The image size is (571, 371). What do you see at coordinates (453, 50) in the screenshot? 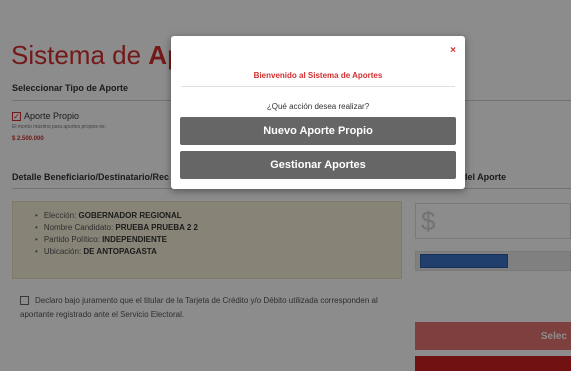
I see `close-icon: ×` at bounding box center [453, 50].